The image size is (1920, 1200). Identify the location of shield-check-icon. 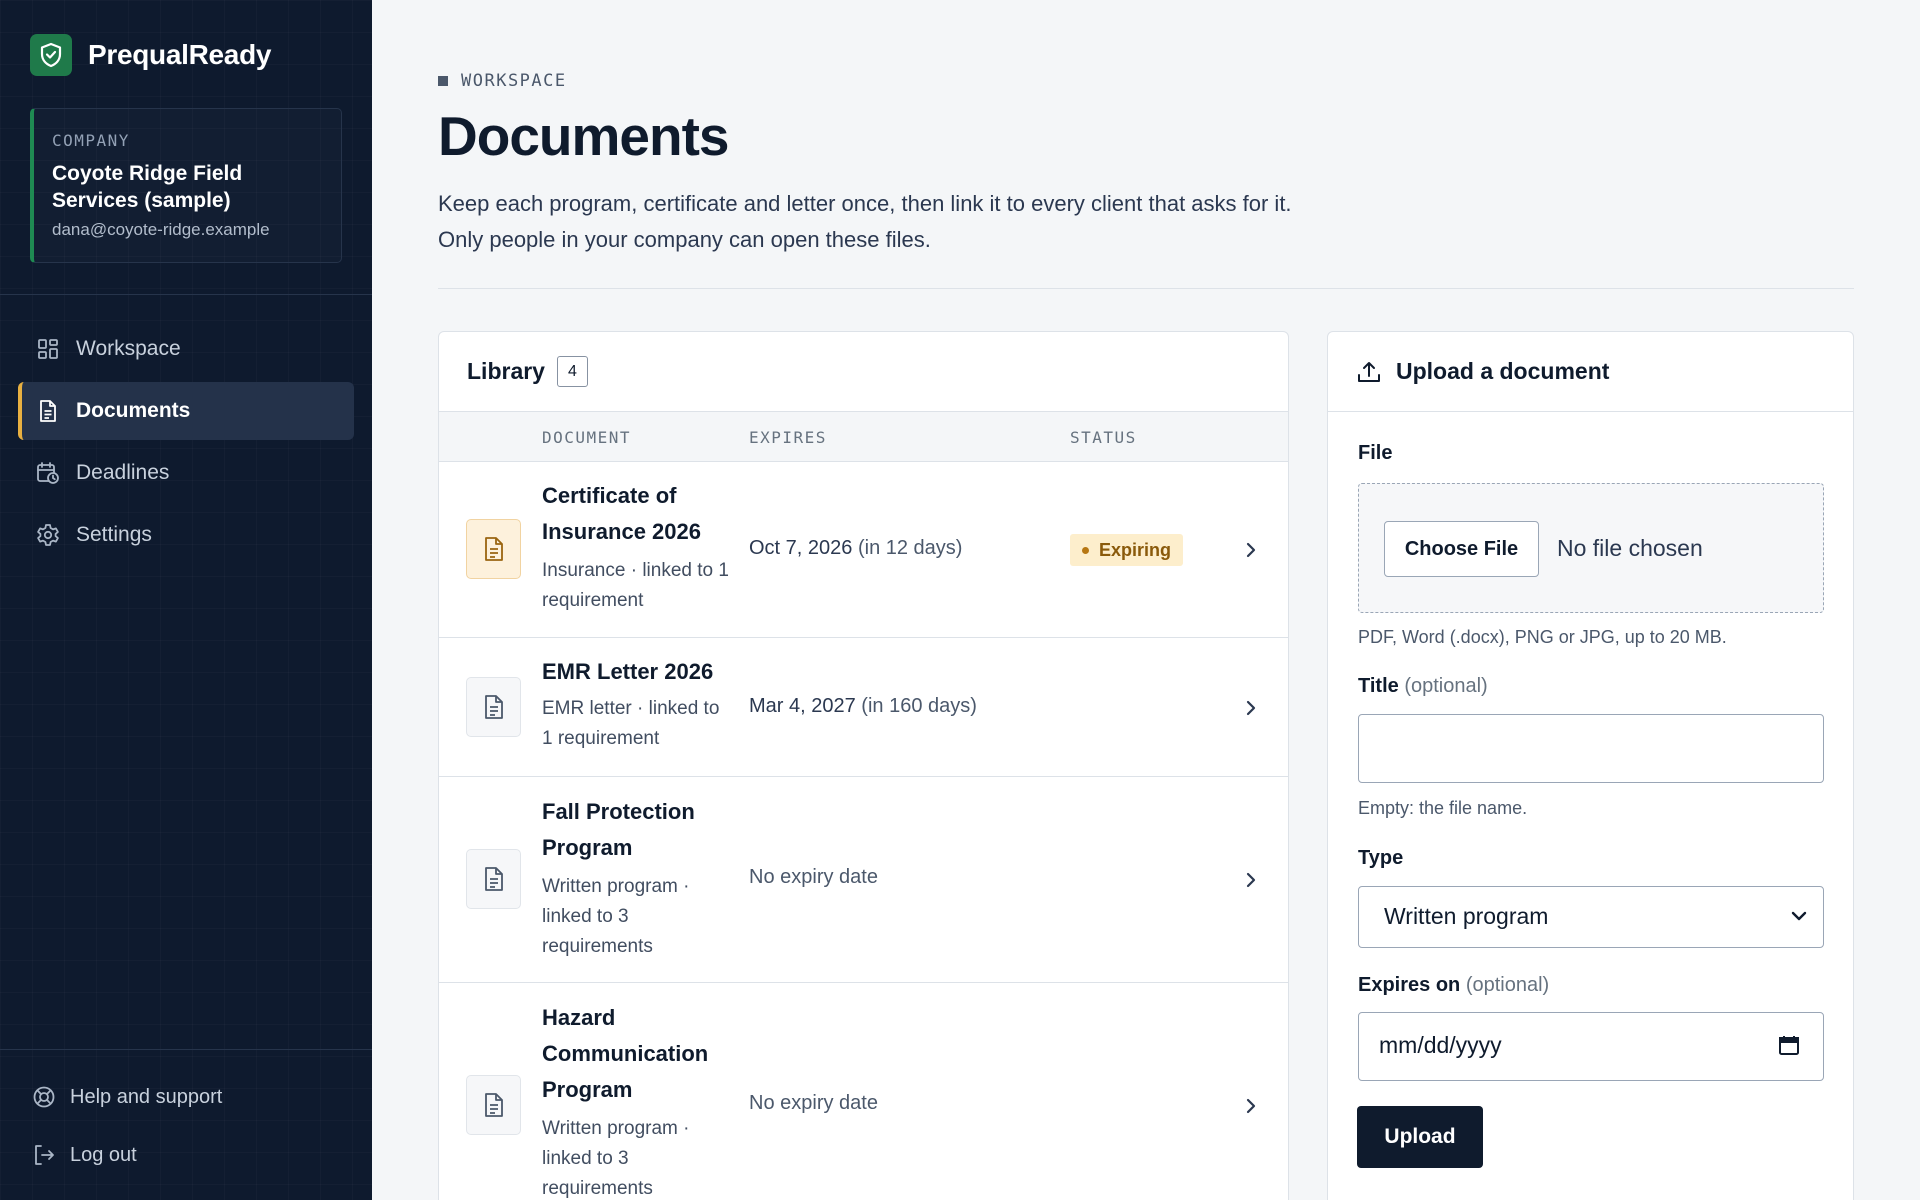
(51, 55).